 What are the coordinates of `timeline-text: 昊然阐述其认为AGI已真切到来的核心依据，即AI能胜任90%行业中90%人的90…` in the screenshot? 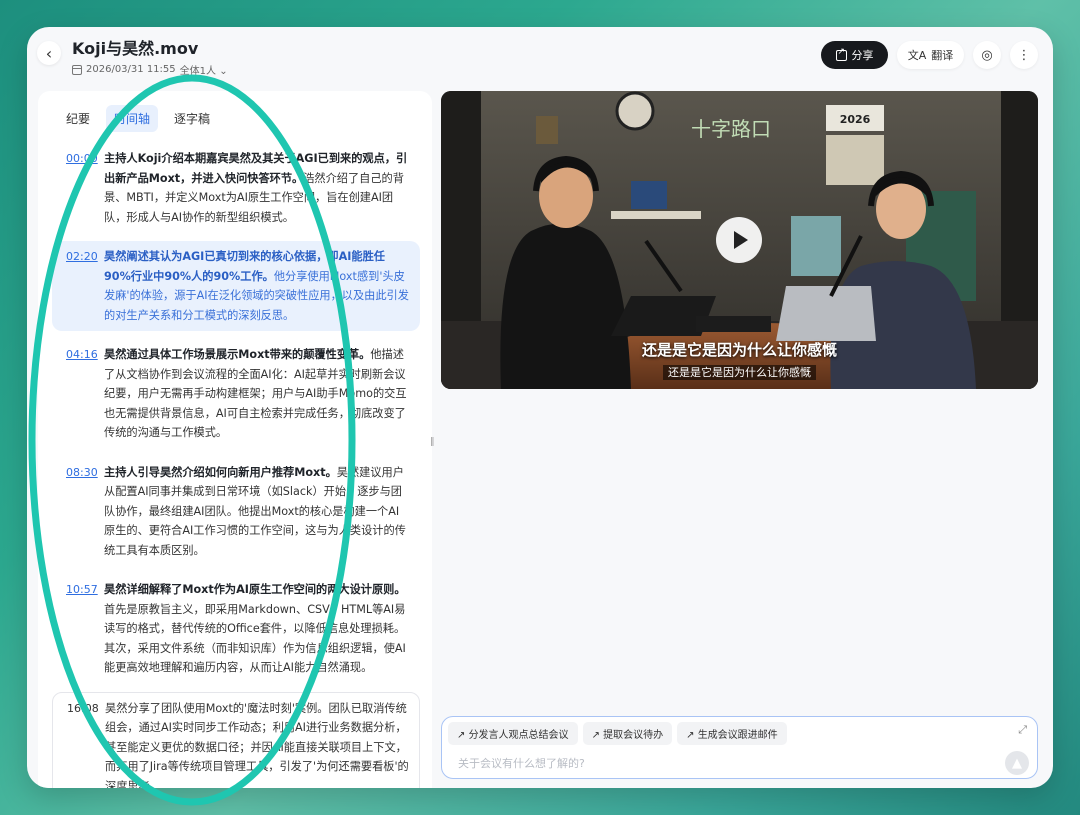 It's located at (256, 286).